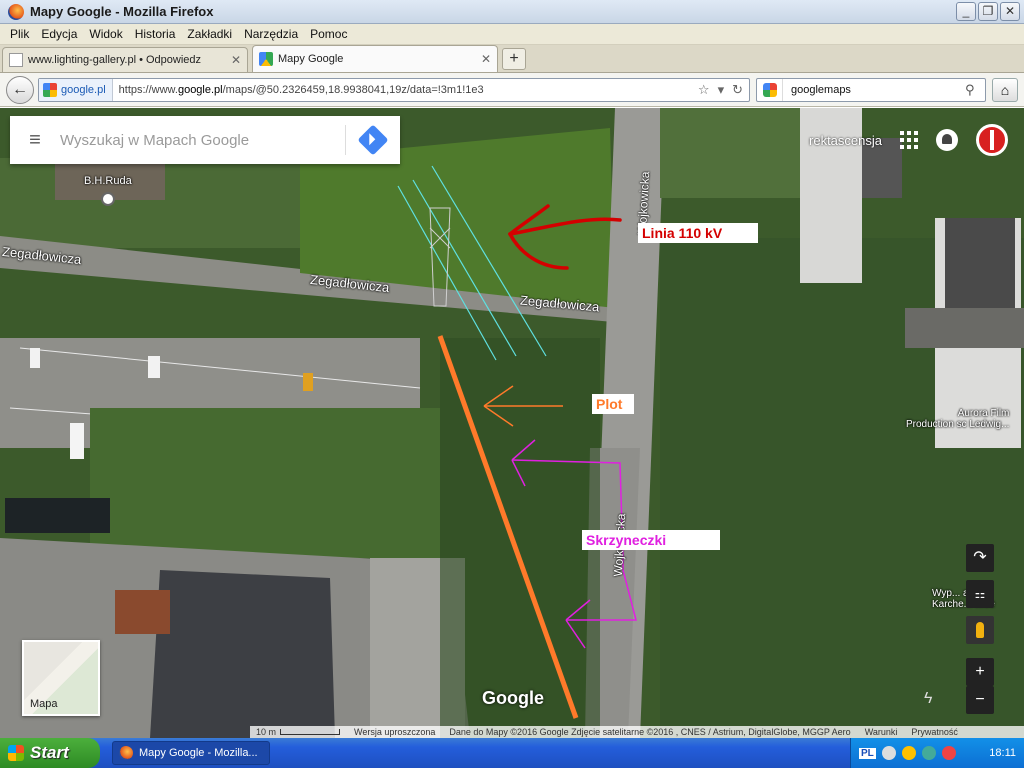 This screenshot has height=768, width=1024. I want to click on close-button: ✕, so click(1010, 11).